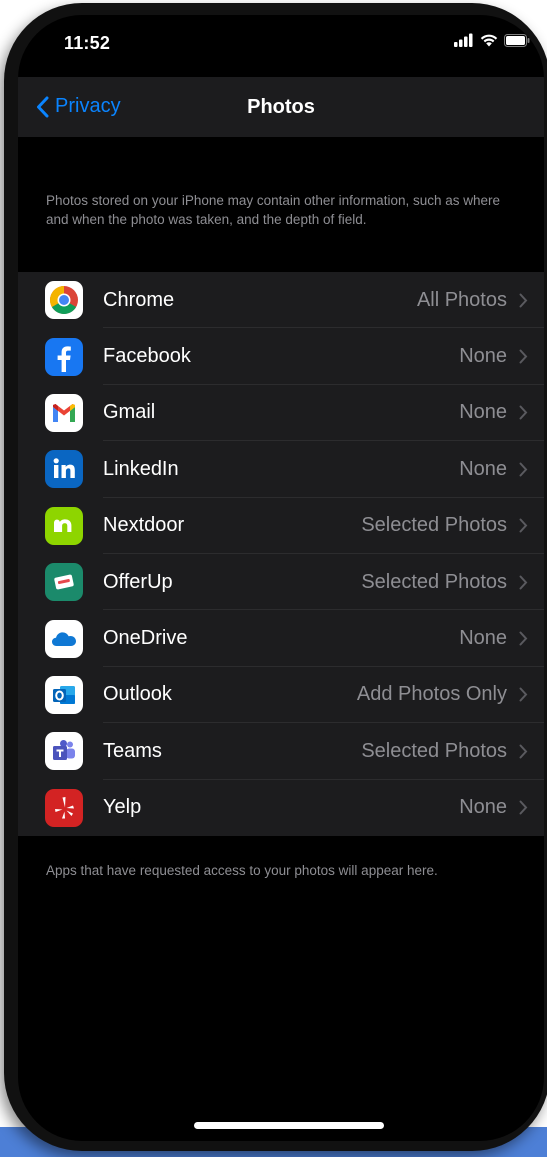 This screenshot has width=547, height=1157. Describe the element at coordinates (64, 694) in the screenshot. I see `outlook-icon` at that location.